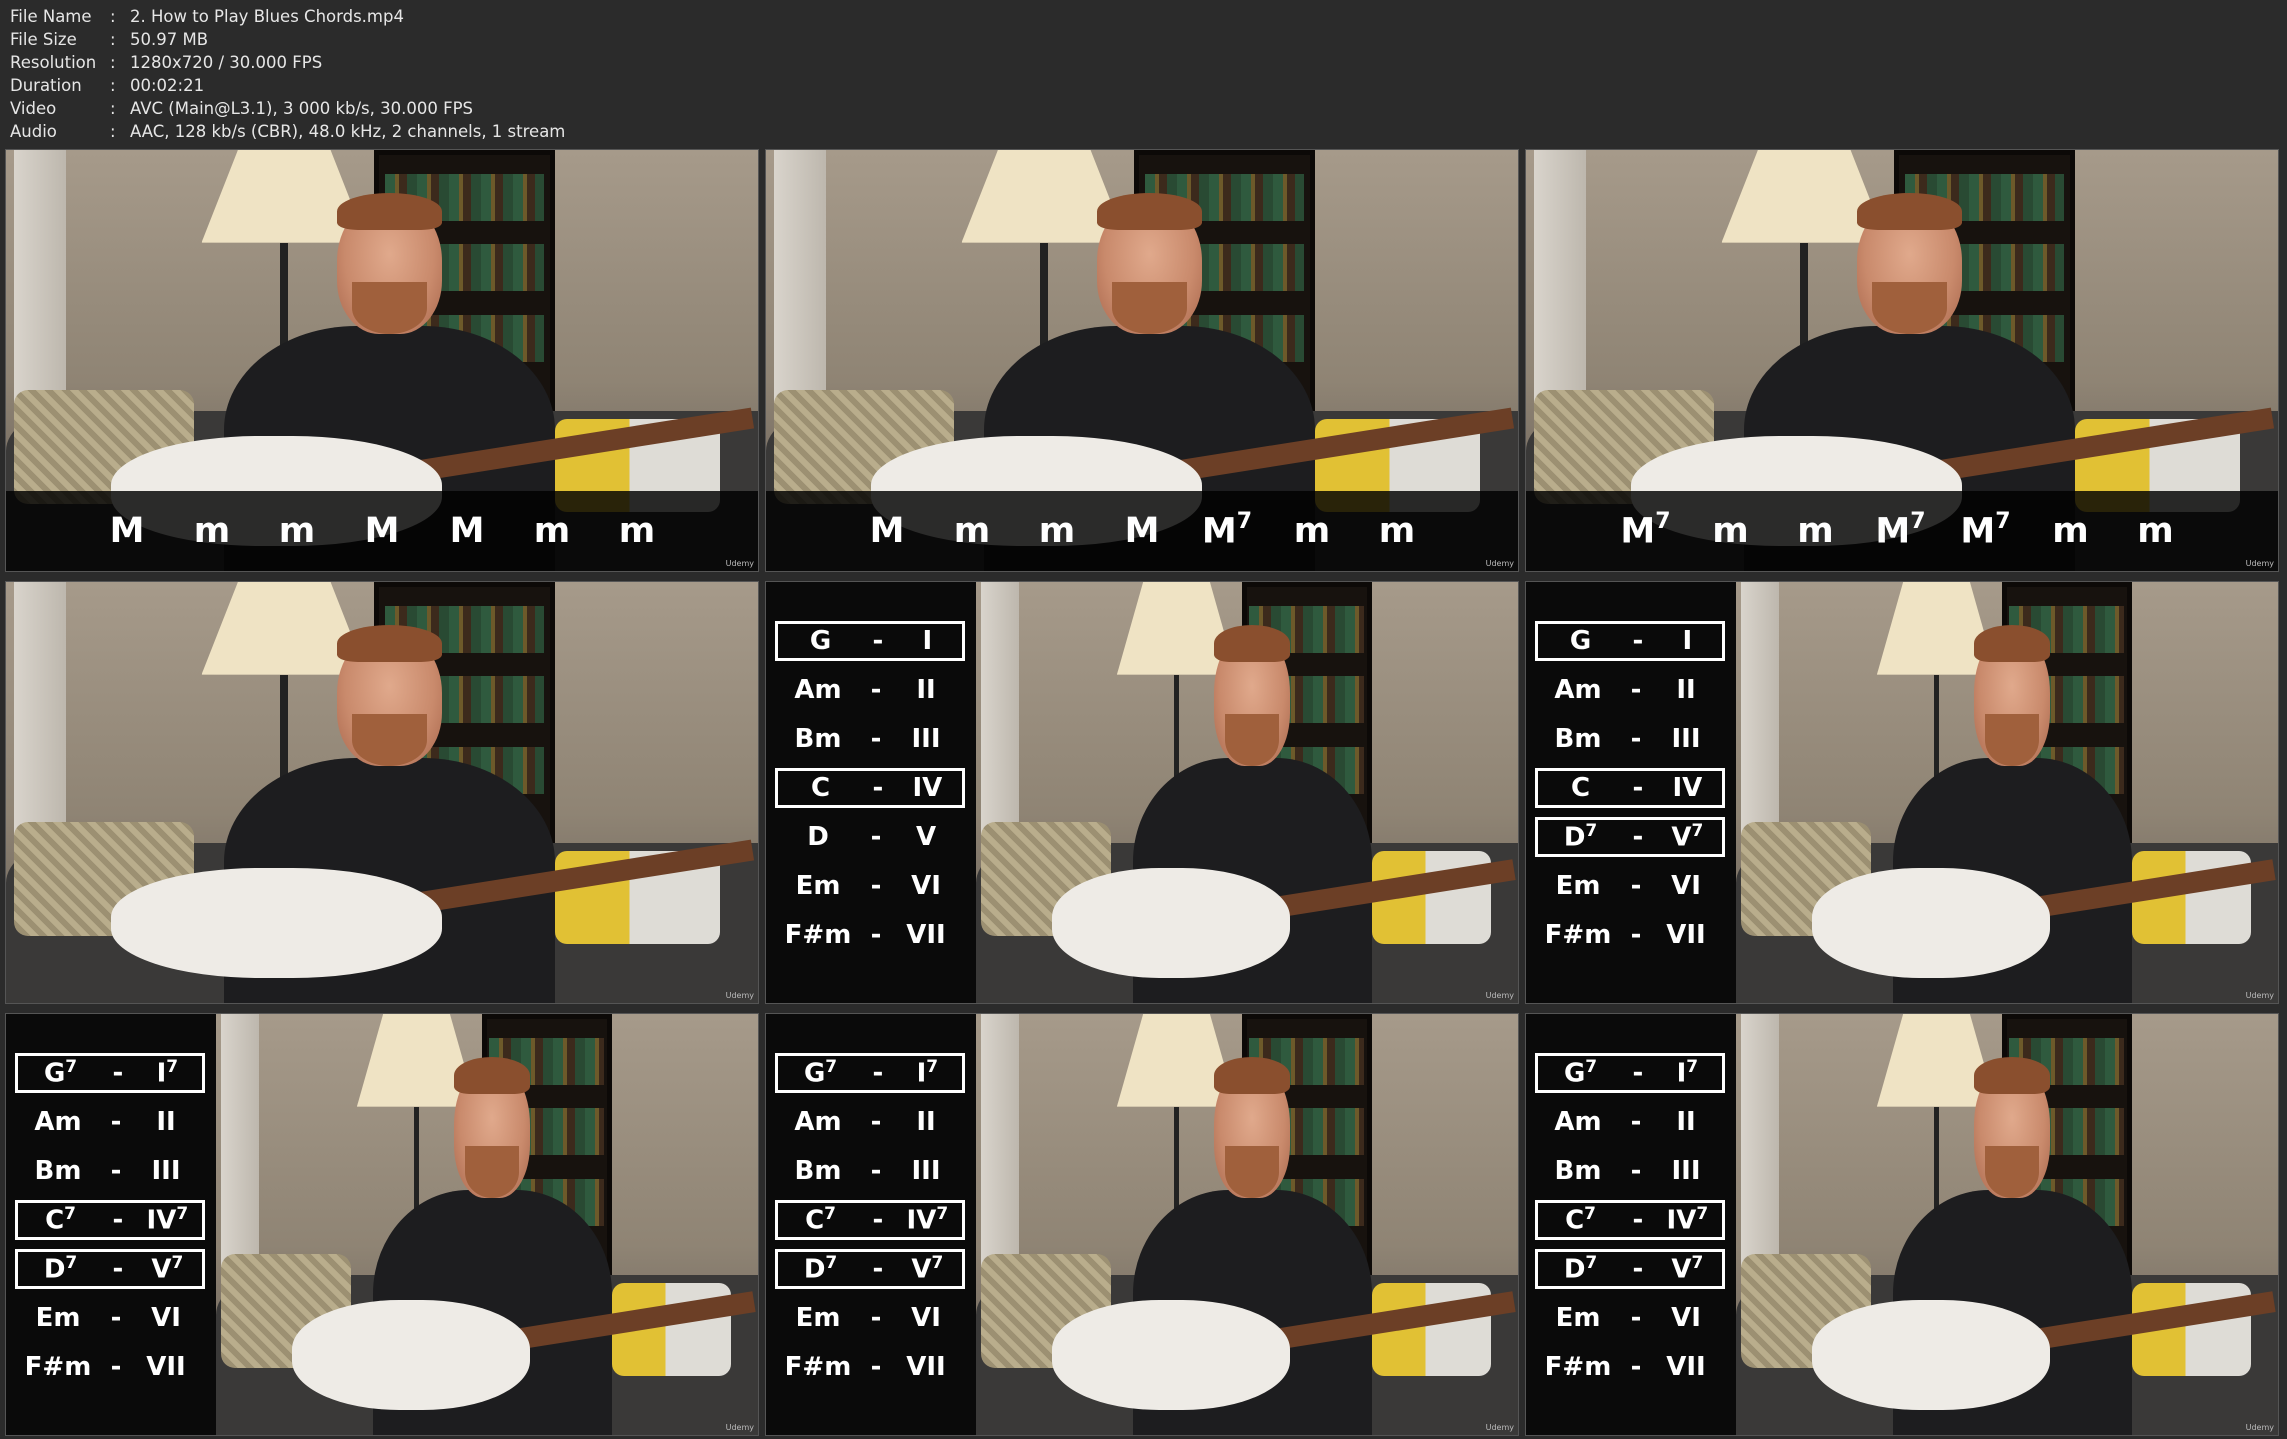 Image resolution: width=2287 pixels, height=1439 pixels. I want to click on chord-name-text: C, so click(55, 1220).